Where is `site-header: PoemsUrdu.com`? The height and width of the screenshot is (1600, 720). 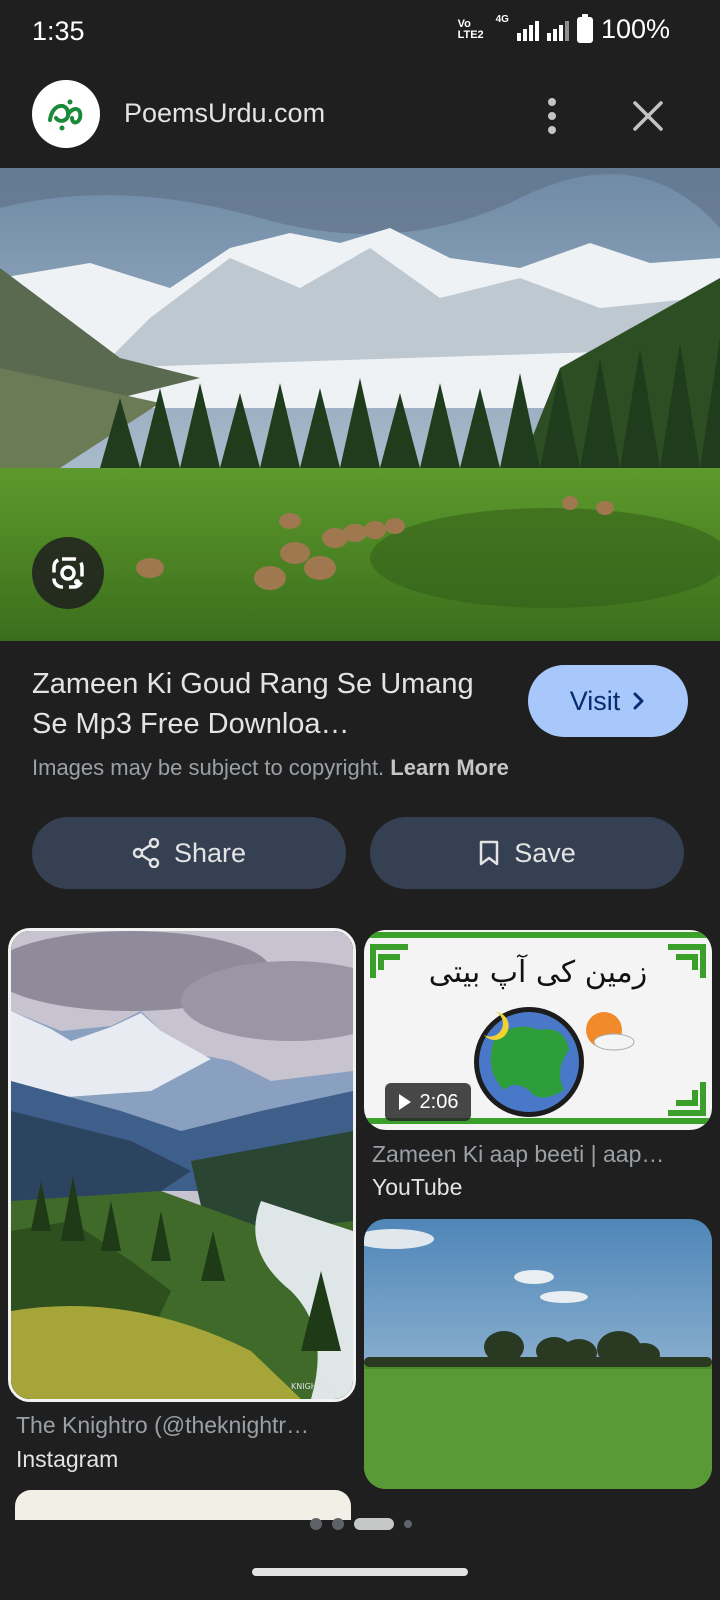
site-header: PoemsUrdu.com is located at coordinates (360, 116).